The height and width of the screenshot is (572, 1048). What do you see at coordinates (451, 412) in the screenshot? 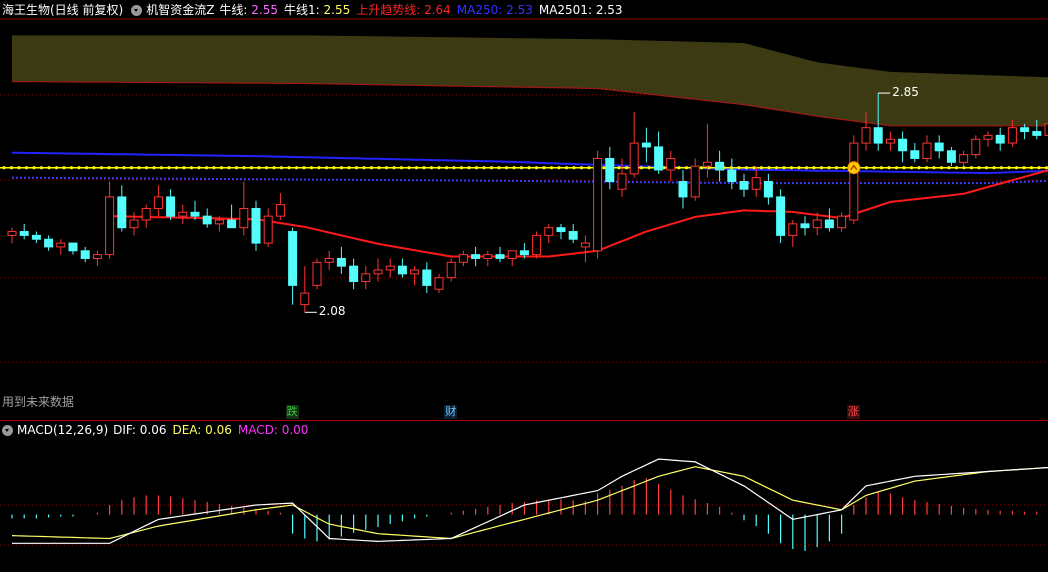
I see `signal-marker: 财` at bounding box center [451, 412].